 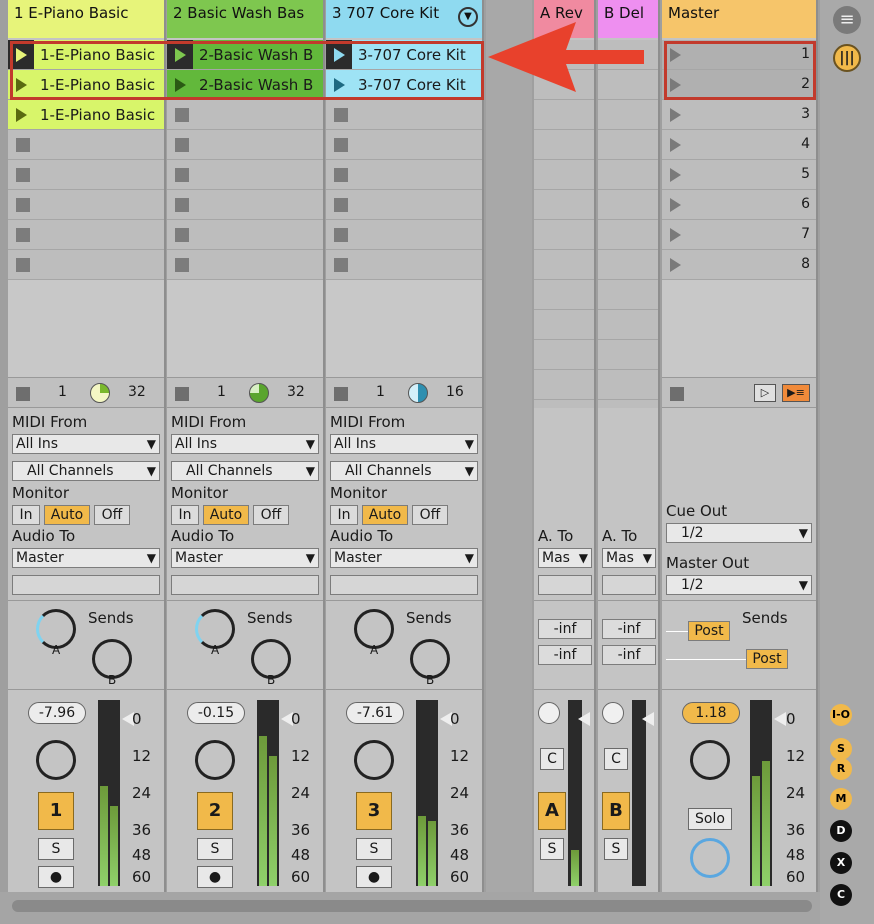 What do you see at coordinates (56, 811) in the screenshot?
I see `track-activator-button: 1` at bounding box center [56, 811].